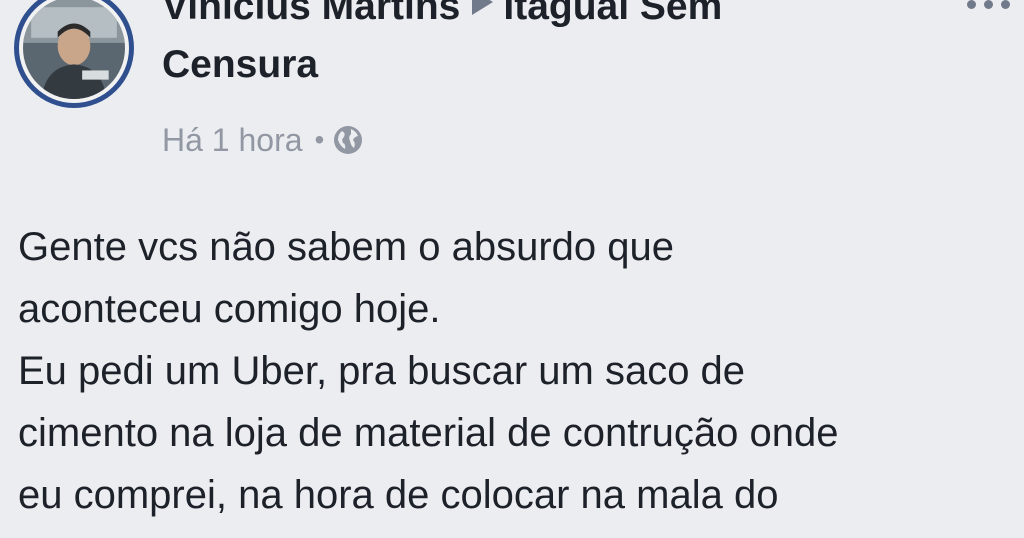  I want to click on globe-icon, so click(348, 140).